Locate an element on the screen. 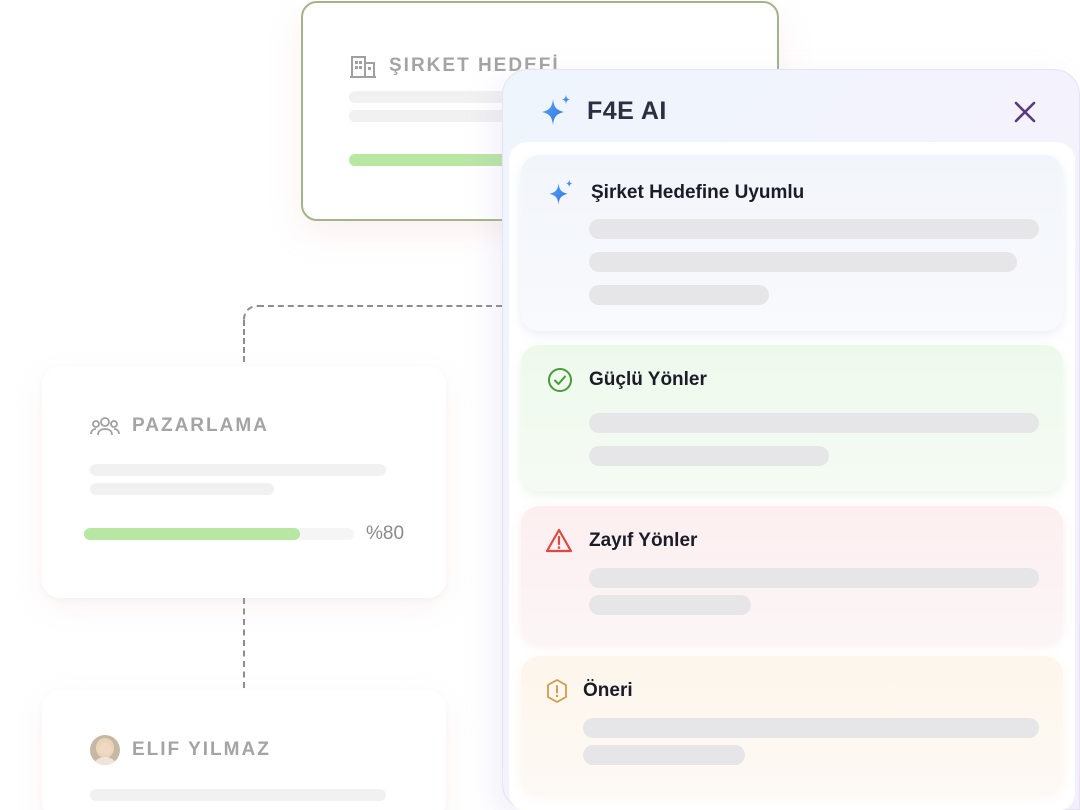  section-company-alignment: Şirket Hedefine Uyumlu is located at coordinates (792, 243).